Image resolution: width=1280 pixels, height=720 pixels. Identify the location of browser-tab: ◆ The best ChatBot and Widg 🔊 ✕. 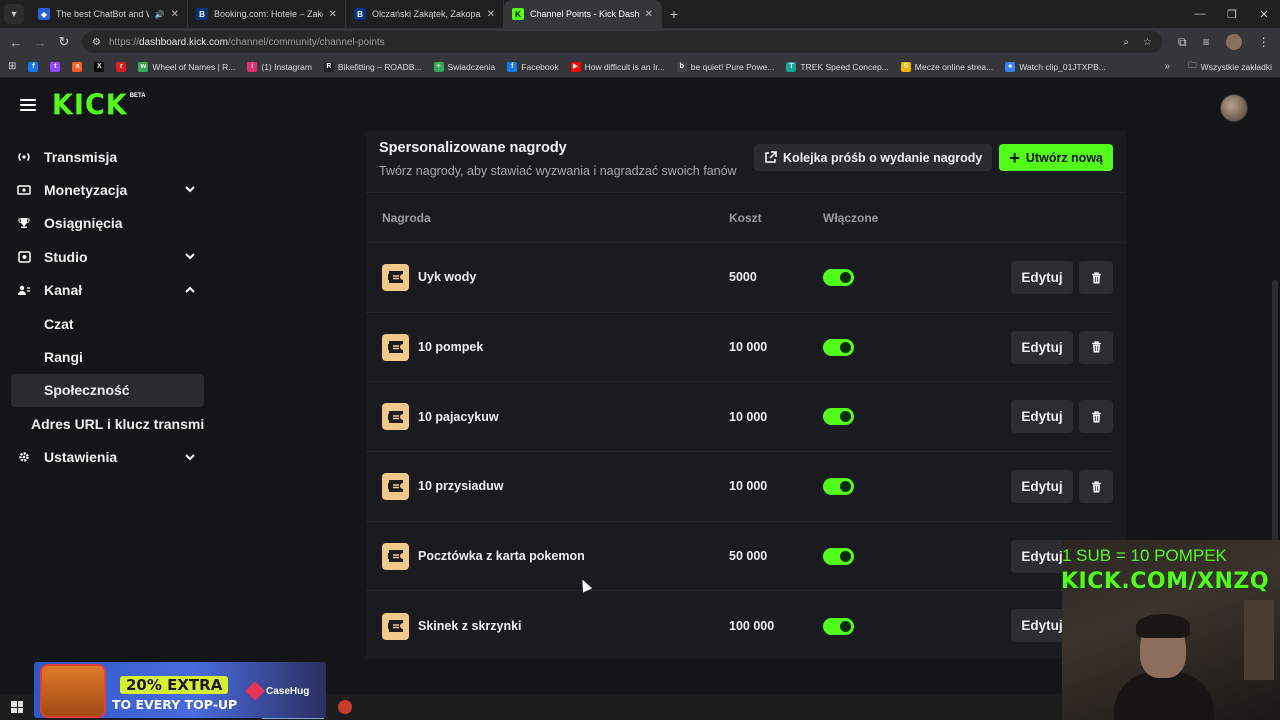
(109, 14).